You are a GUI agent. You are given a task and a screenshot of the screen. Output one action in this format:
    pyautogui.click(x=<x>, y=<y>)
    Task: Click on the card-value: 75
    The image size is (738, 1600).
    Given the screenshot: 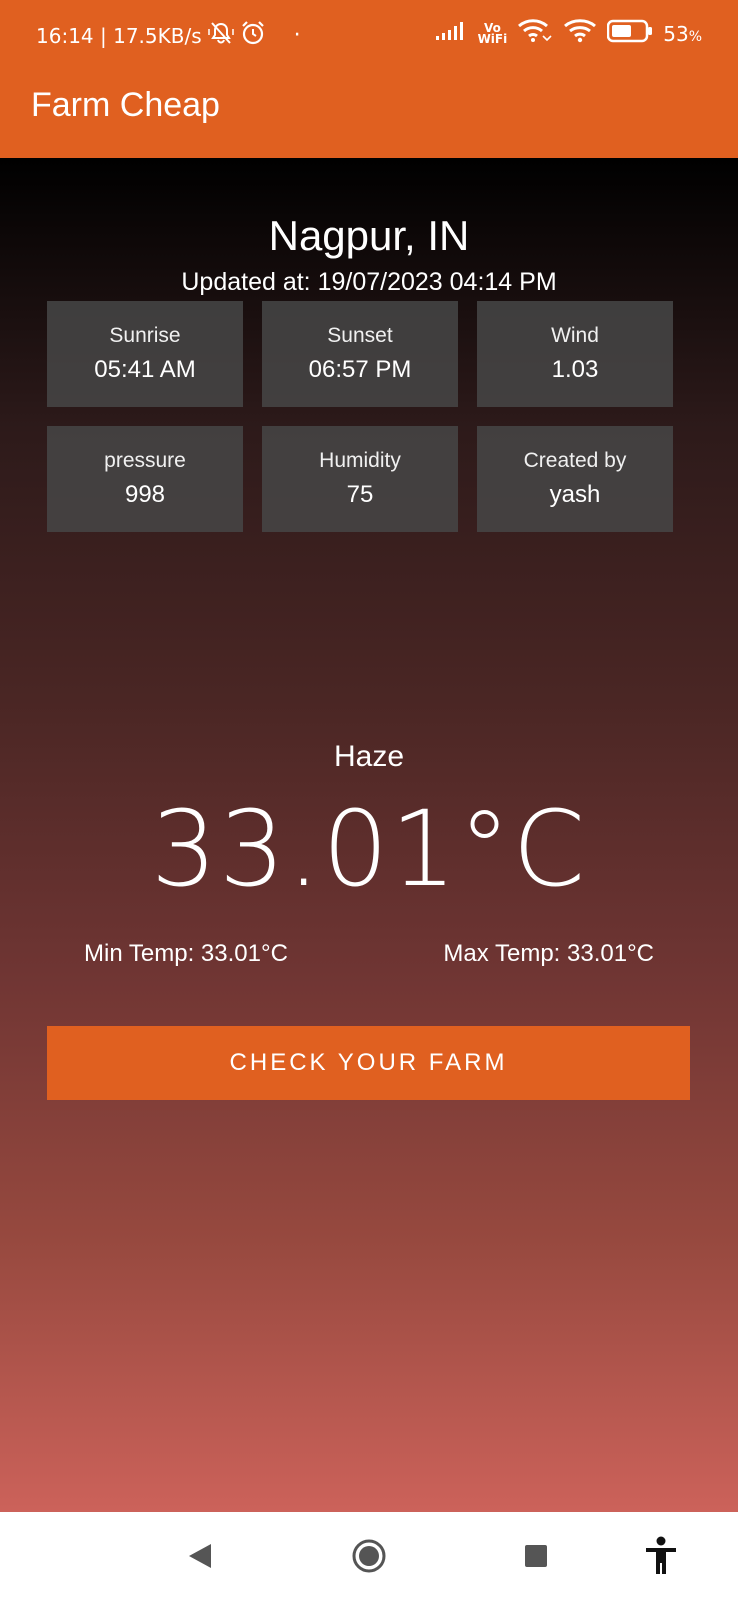 What is the action you would take?
    pyautogui.click(x=360, y=494)
    